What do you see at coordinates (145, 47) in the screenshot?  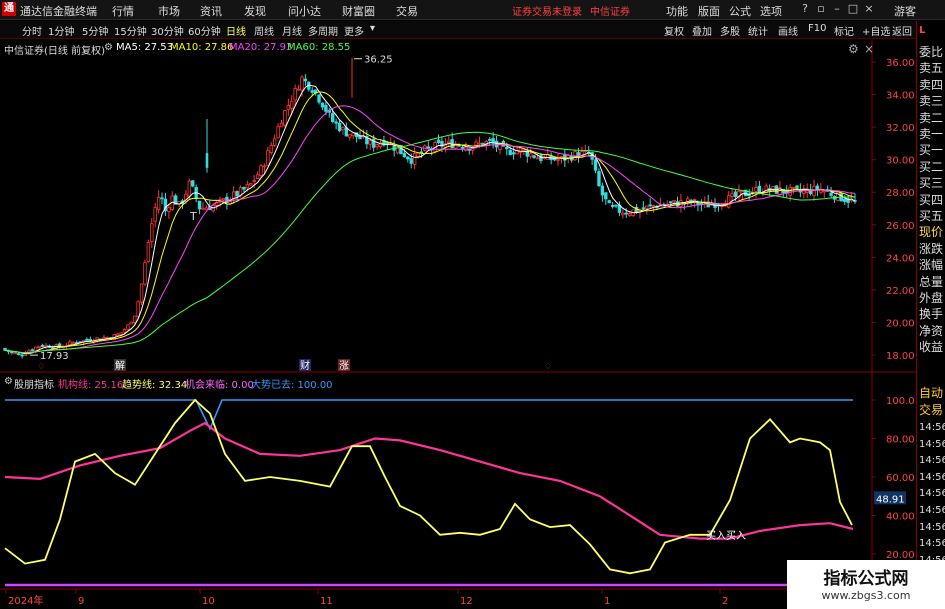 I see `ma5-label: MA5: 27.53` at bounding box center [145, 47].